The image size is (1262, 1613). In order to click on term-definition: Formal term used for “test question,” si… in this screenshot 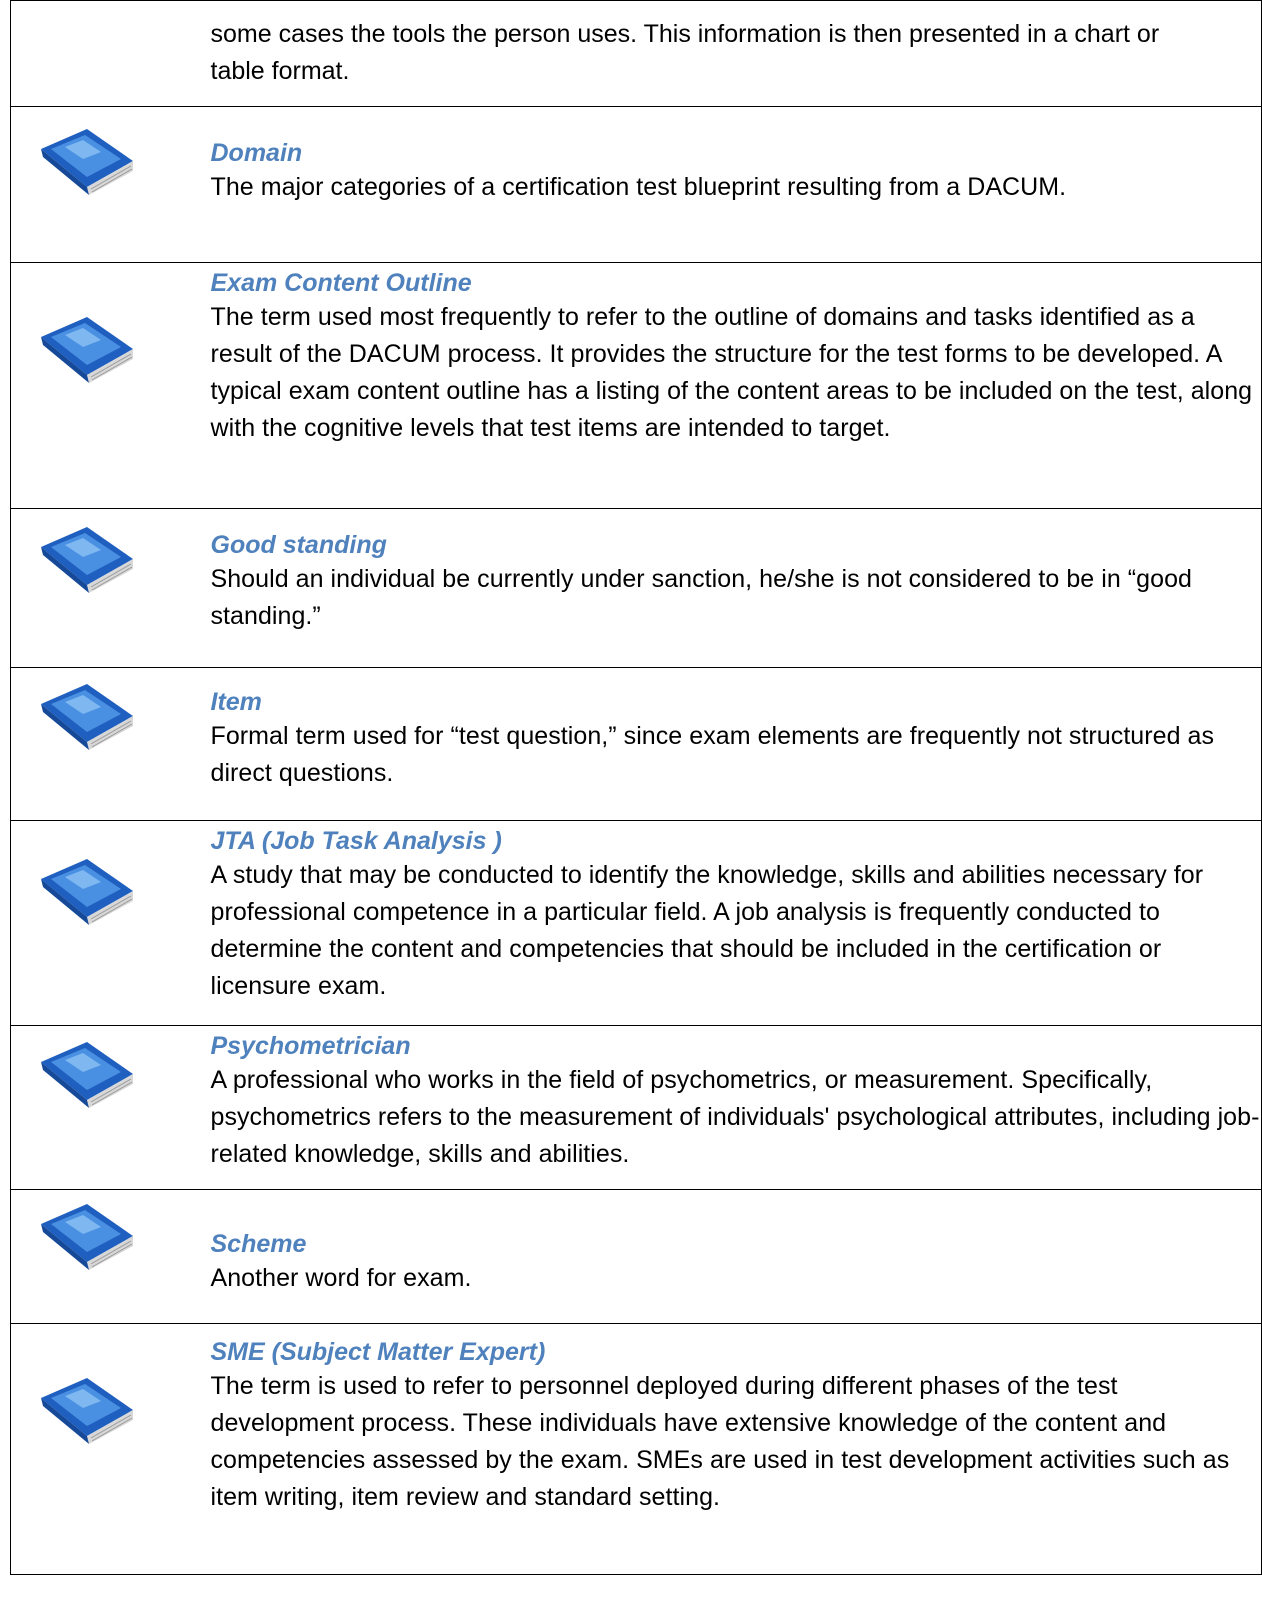, I will do `click(712, 754)`.